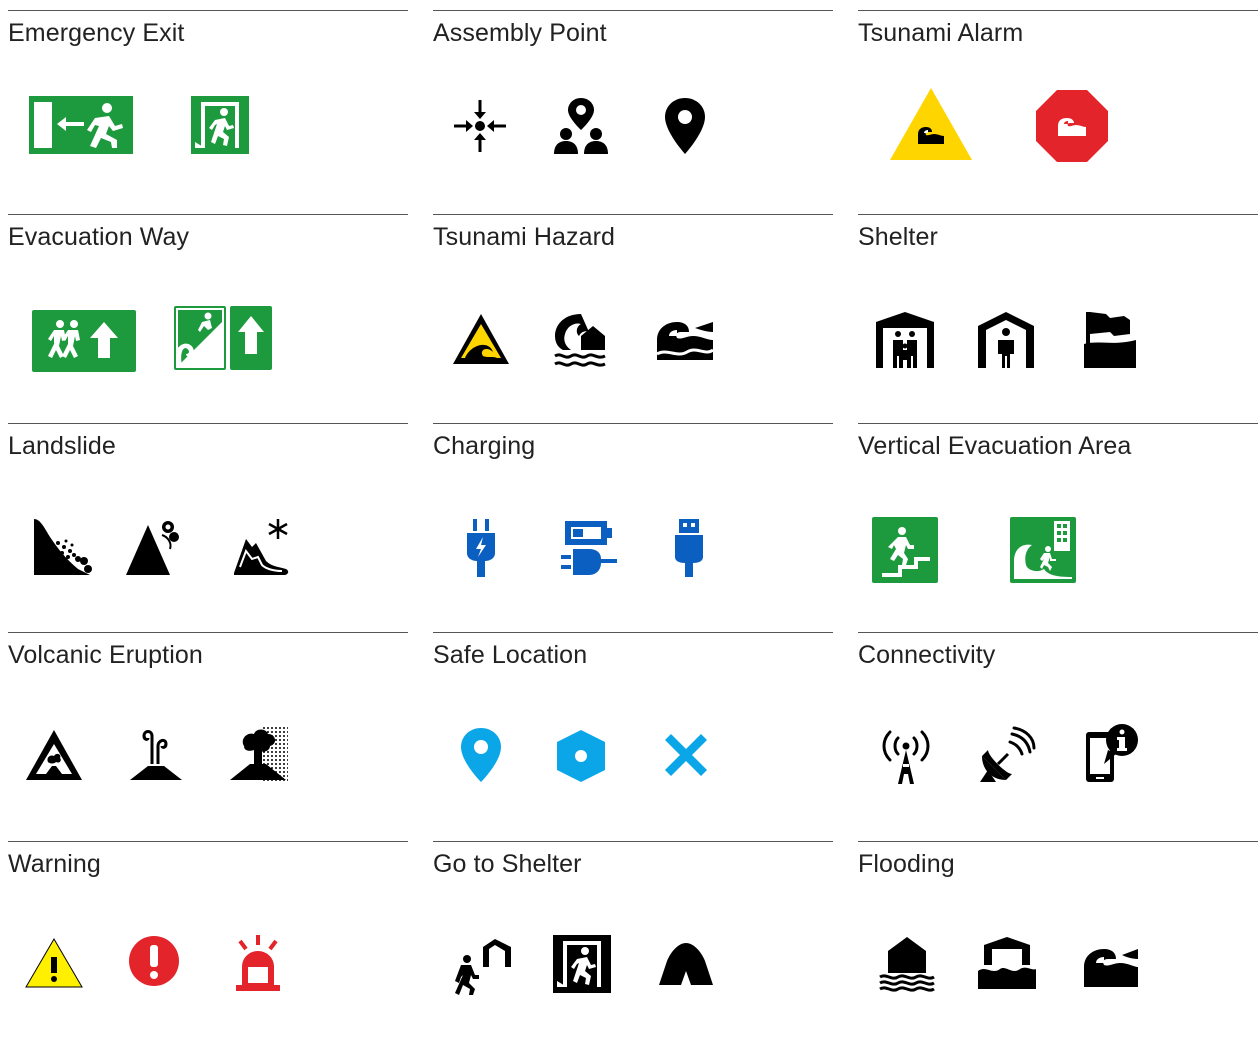  Describe the element at coordinates (588, 548) in the screenshot. I see `charging-battery-plug-icon` at that location.